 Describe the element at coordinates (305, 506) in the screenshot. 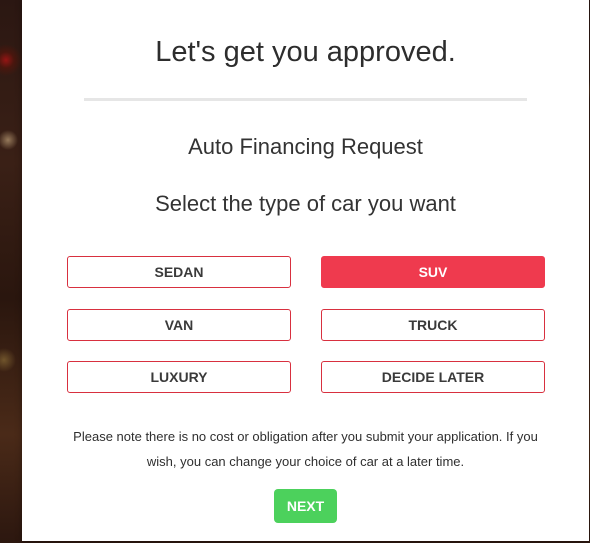

I see `next-button: NEXT` at that location.